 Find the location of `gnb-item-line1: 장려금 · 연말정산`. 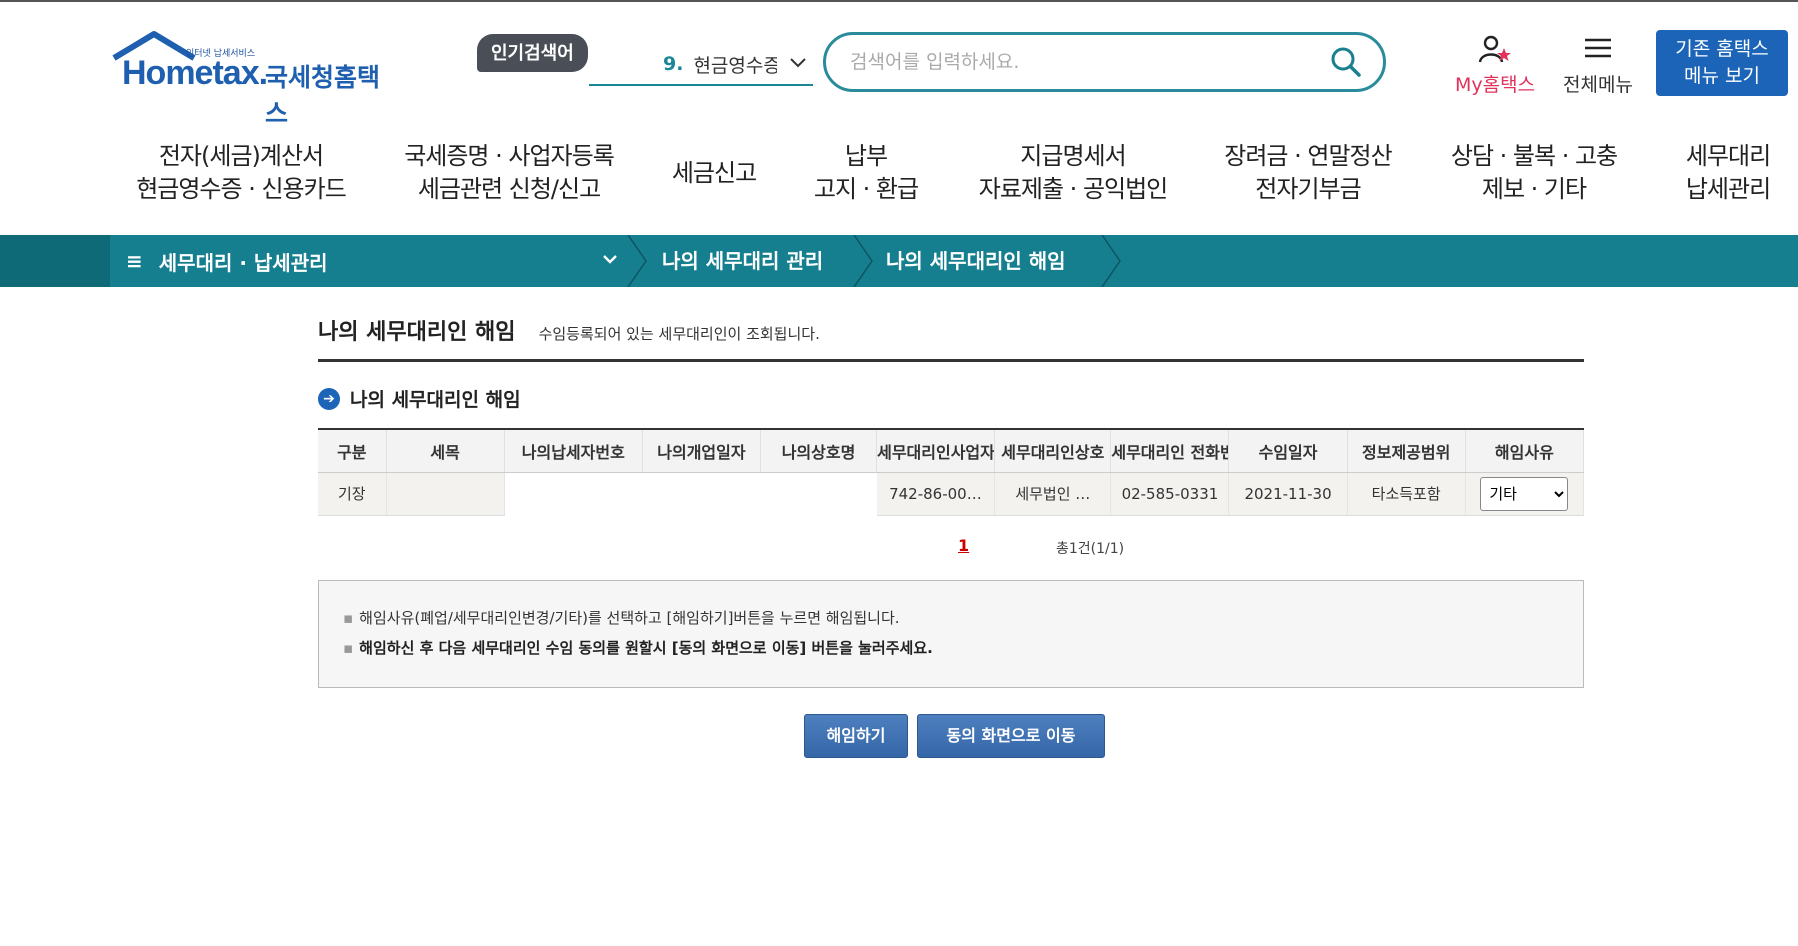

gnb-item-line1: 장려금 · 연말정산 is located at coordinates (1308, 156).